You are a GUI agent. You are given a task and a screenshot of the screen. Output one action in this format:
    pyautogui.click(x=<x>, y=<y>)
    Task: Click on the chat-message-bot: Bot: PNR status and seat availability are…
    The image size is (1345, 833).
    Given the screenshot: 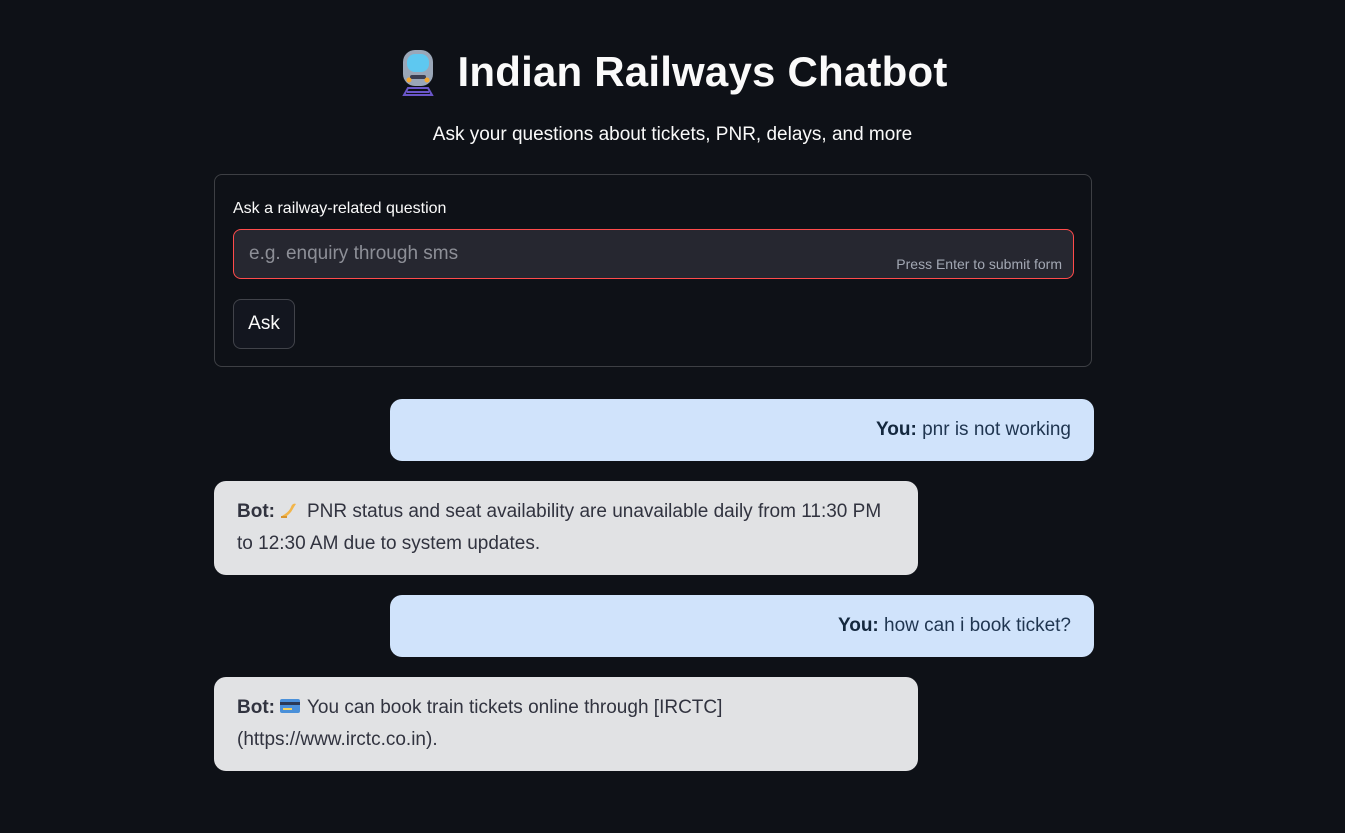 What is the action you would take?
    pyautogui.click(x=566, y=528)
    